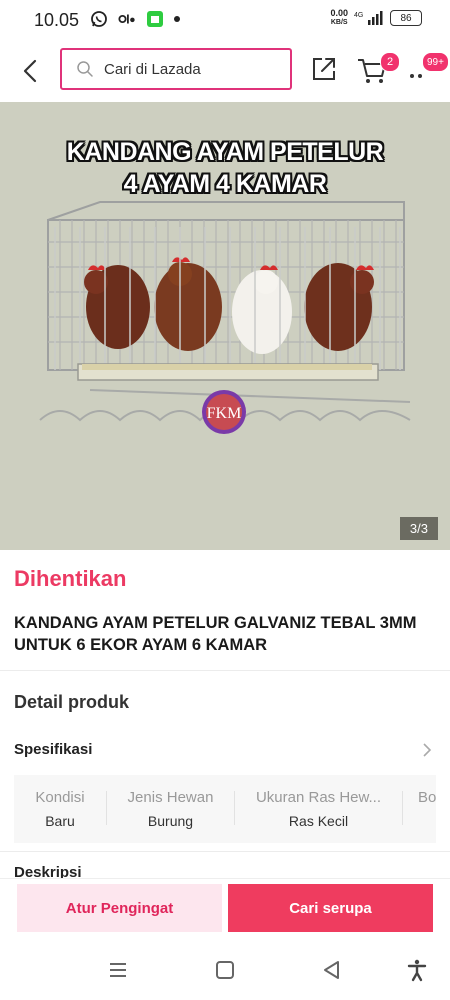 This screenshot has height=1000, width=450. What do you see at coordinates (358, 15) in the screenshot?
I see `svg-text: 4G` at bounding box center [358, 15].